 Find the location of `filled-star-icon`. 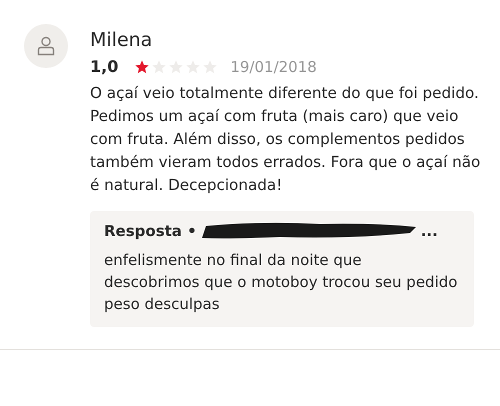

filled-star-icon is located at coordinates (142, 66).